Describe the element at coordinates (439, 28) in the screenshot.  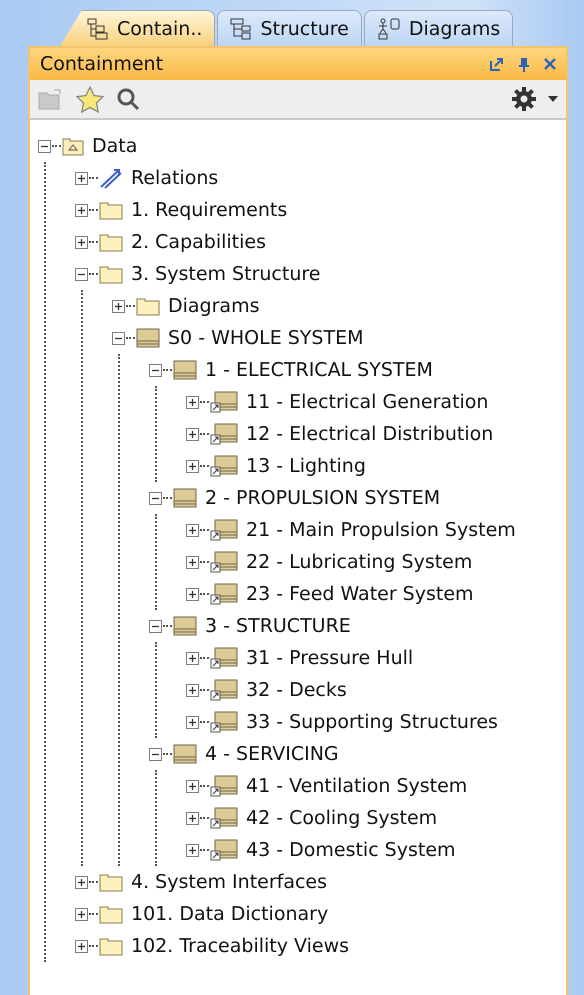
I see `tab: Diagrams` at that location.